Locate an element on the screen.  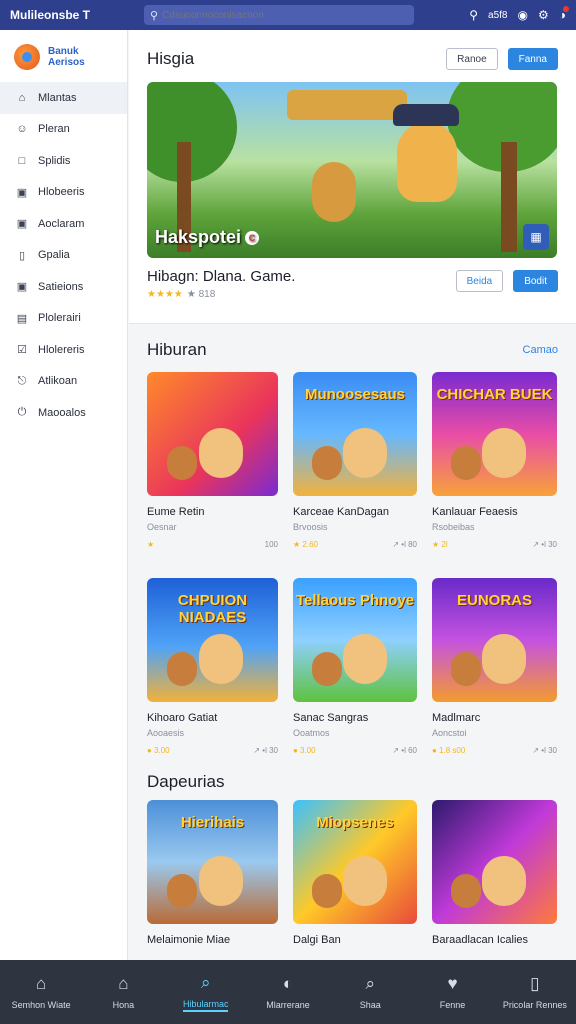
brand-logo is located at coordinates (27, 57).